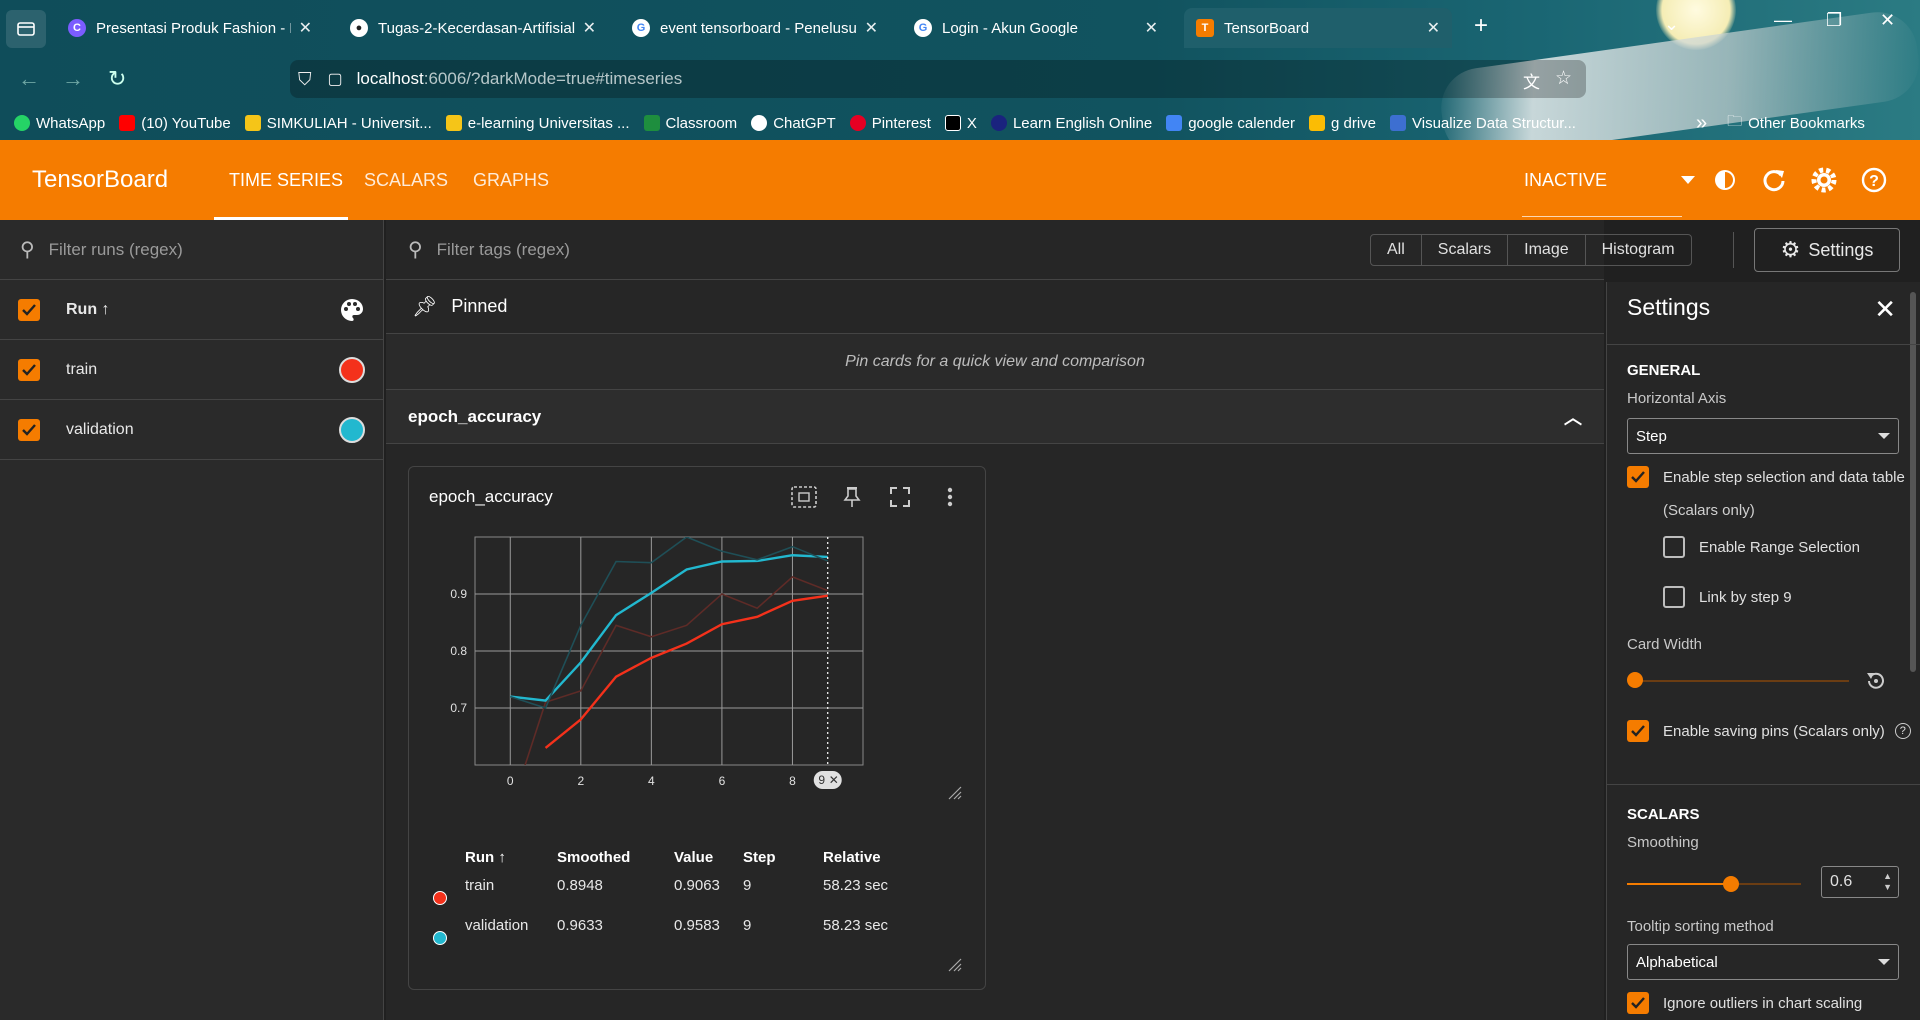 This screenshot has width=1920, height=1020. I want to click on ignore-outliers-checkbox, so click(1638, 1003).